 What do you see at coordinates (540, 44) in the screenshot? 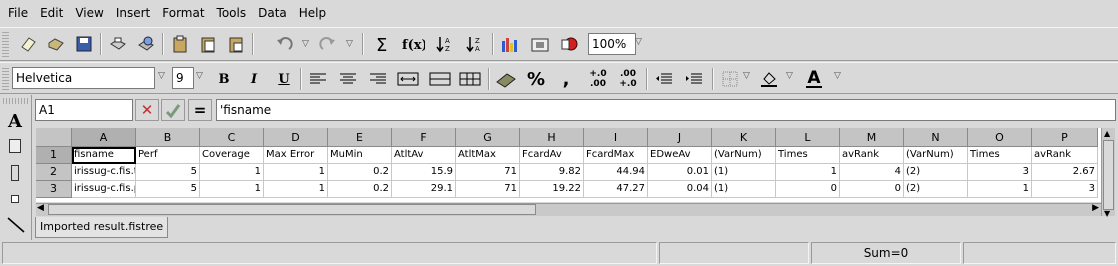
I see `insert-image-button` at bounding box center [540, 44].